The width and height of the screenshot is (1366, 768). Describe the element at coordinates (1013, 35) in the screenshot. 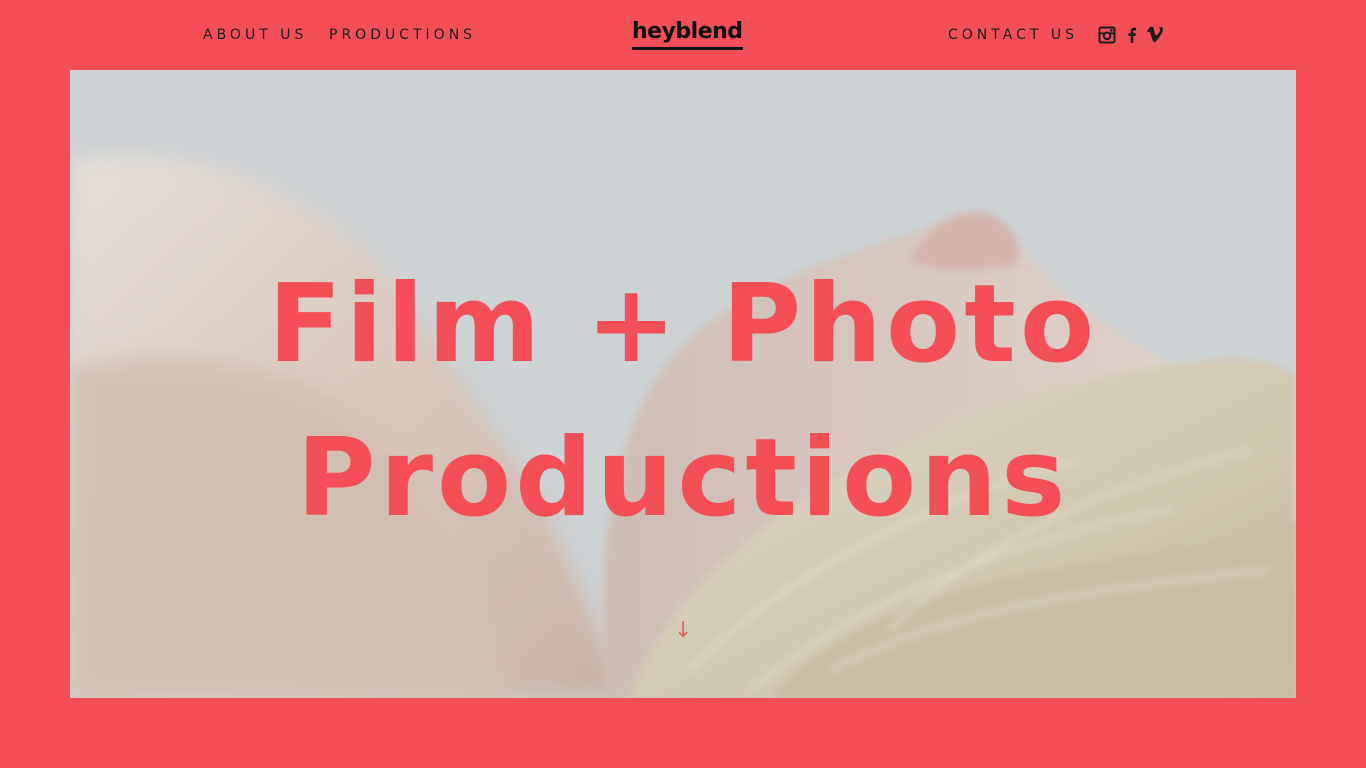

I see `nav-contact-us-link: CONTACT US` at that location.